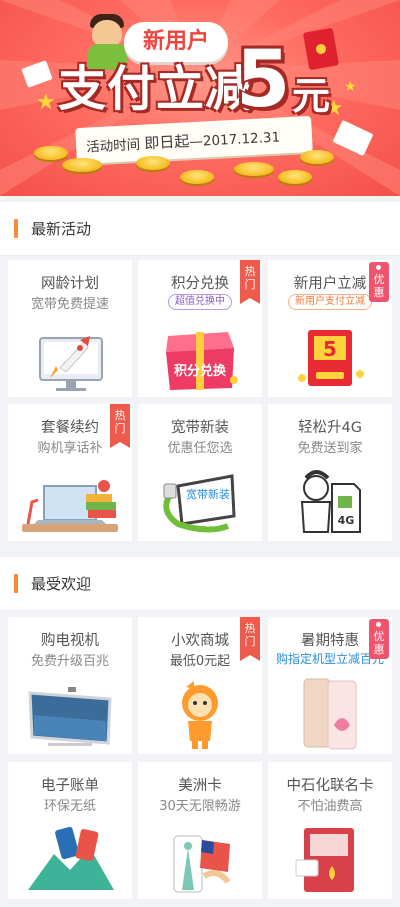  I want to click on card-title: 美洲卡, so click(200, 786).